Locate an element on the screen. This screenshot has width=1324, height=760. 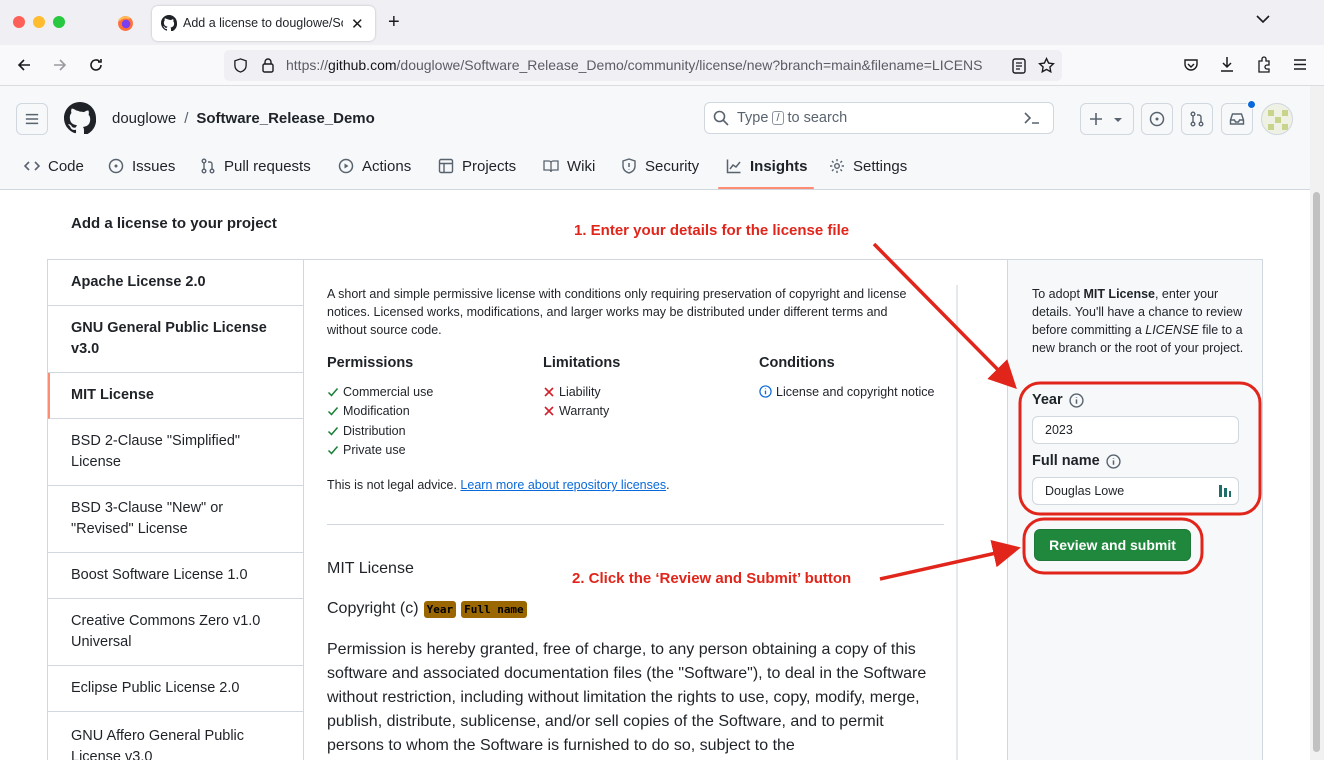
permission-item: Distribution is located at coordinates (380, 431).